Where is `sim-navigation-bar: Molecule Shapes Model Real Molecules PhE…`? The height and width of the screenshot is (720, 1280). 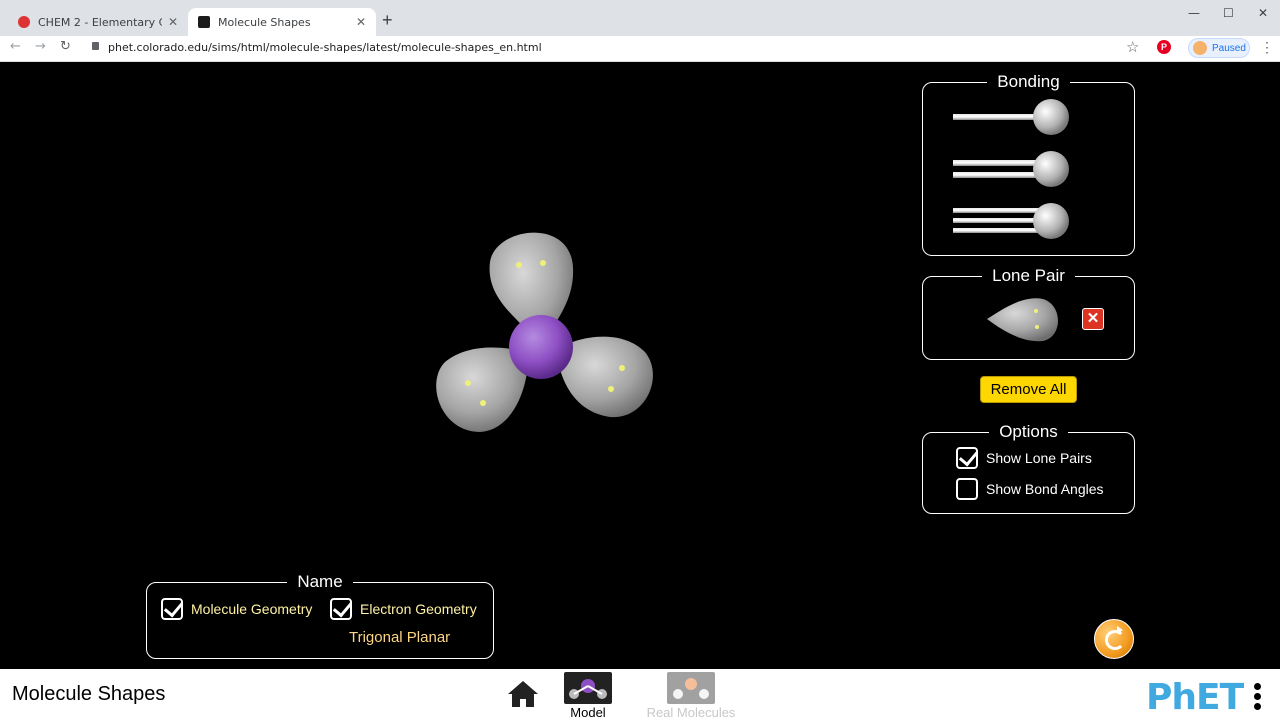 sim-navigation-bar: Molecule Shapes Model Real Molecules PhE… is located at coordinates (640, 694).